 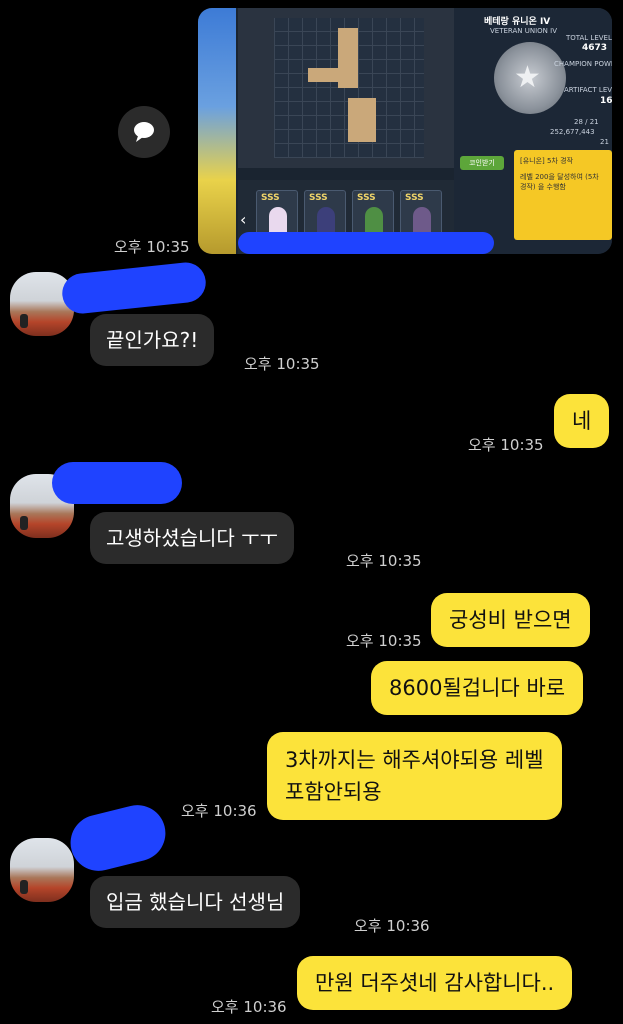 What do you see at coordinates (192, 538) in the screenshot?
I see `message-bubble-incoming: 고생하셨습니다 ㅜㅜ` at bounding box center [192, 538].